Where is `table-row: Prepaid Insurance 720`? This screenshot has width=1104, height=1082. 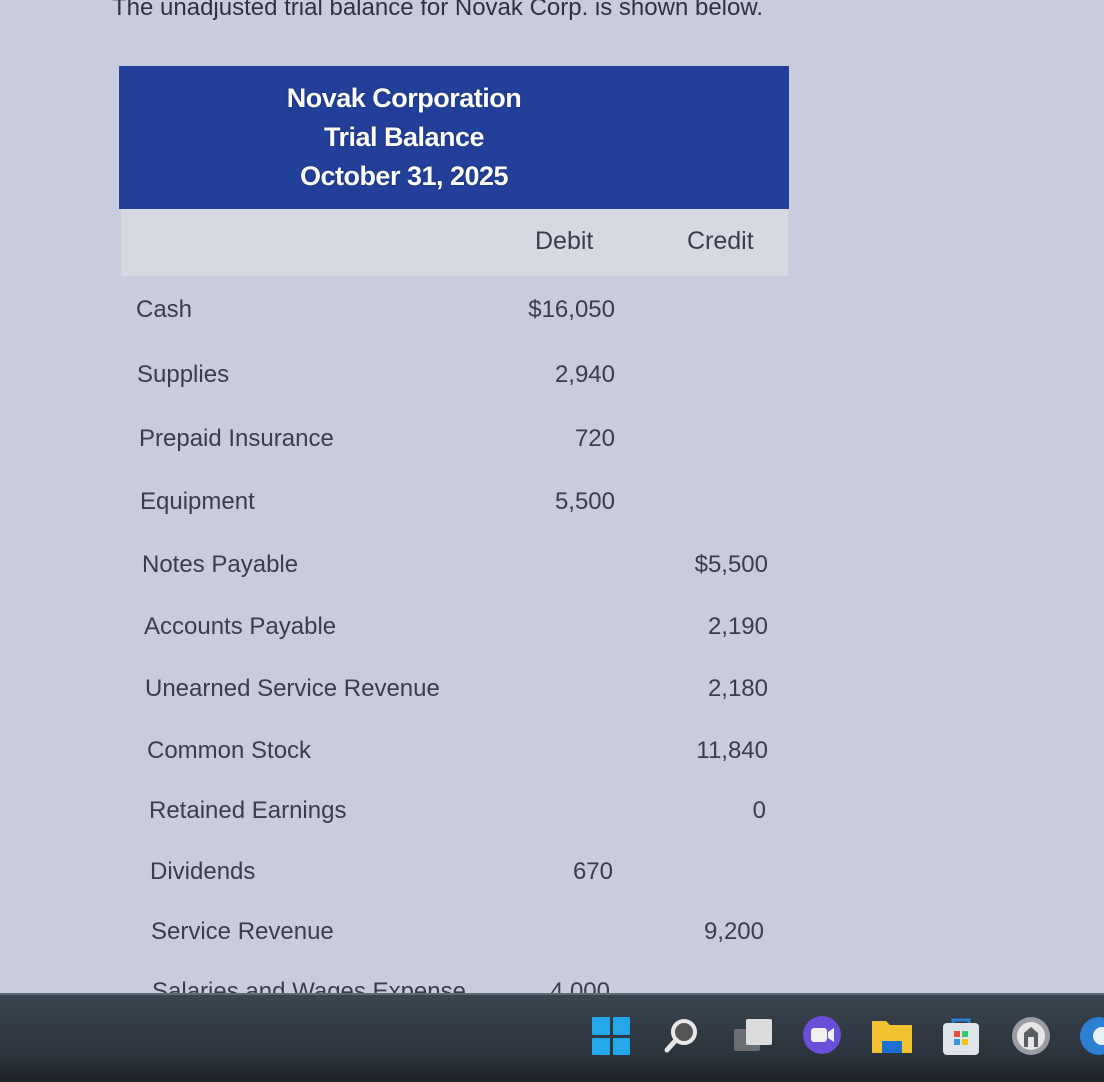 table-row: Prepaid Insurance 720 is located at coordinates (400, 445).